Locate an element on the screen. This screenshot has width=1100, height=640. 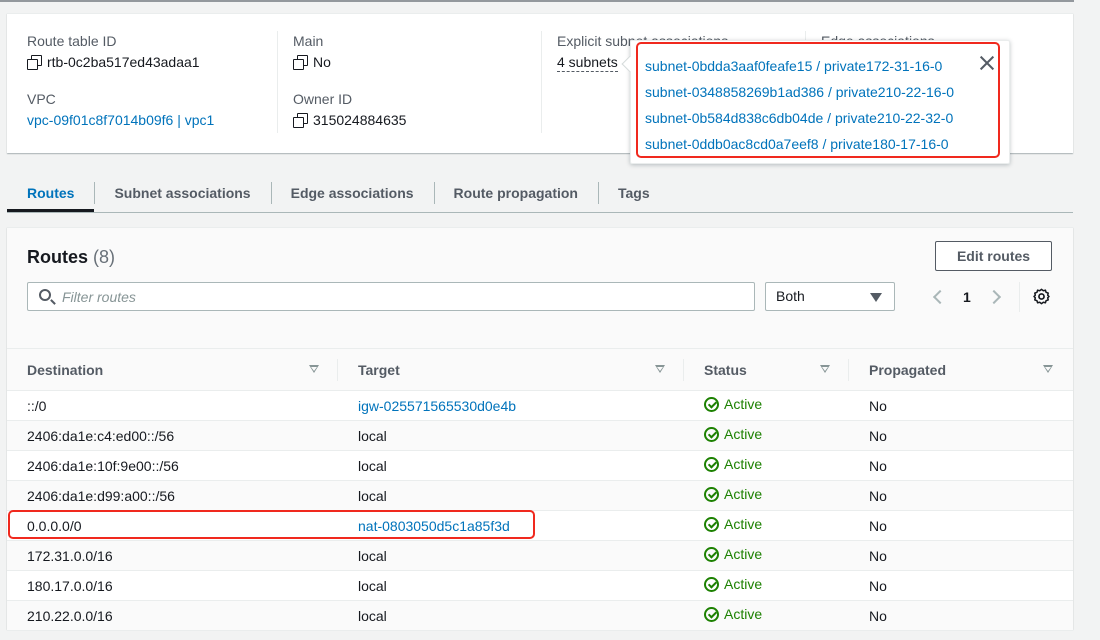
destination-value: 0.0.0.0/0 is located at coordinates (54, 525).